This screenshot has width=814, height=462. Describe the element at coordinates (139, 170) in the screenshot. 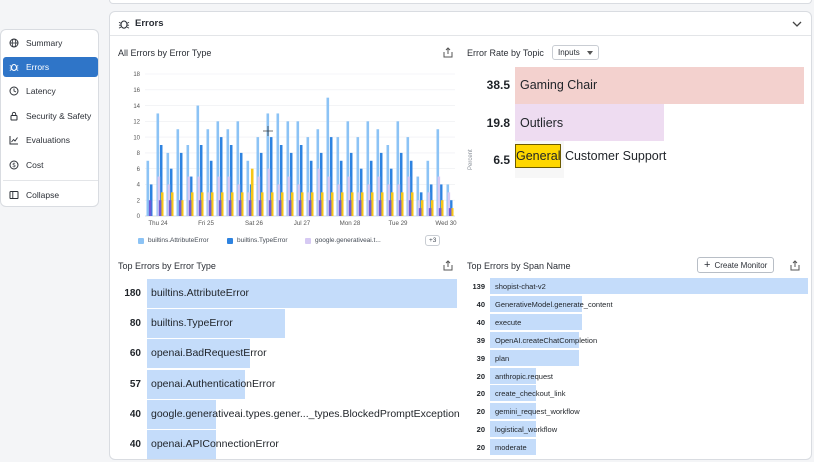

I see `y-tick-label: 6` at that location.